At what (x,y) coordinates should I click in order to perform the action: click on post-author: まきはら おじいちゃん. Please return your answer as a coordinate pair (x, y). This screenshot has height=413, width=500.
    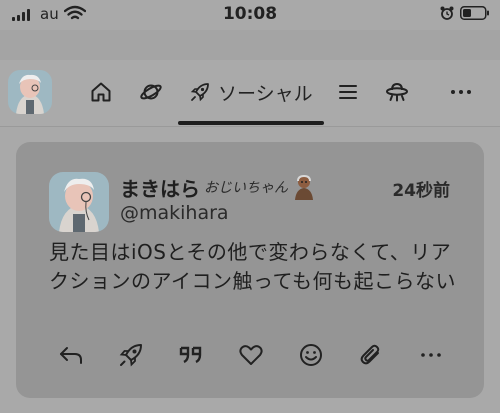
    Looking at the image, I should click on (218, 187).